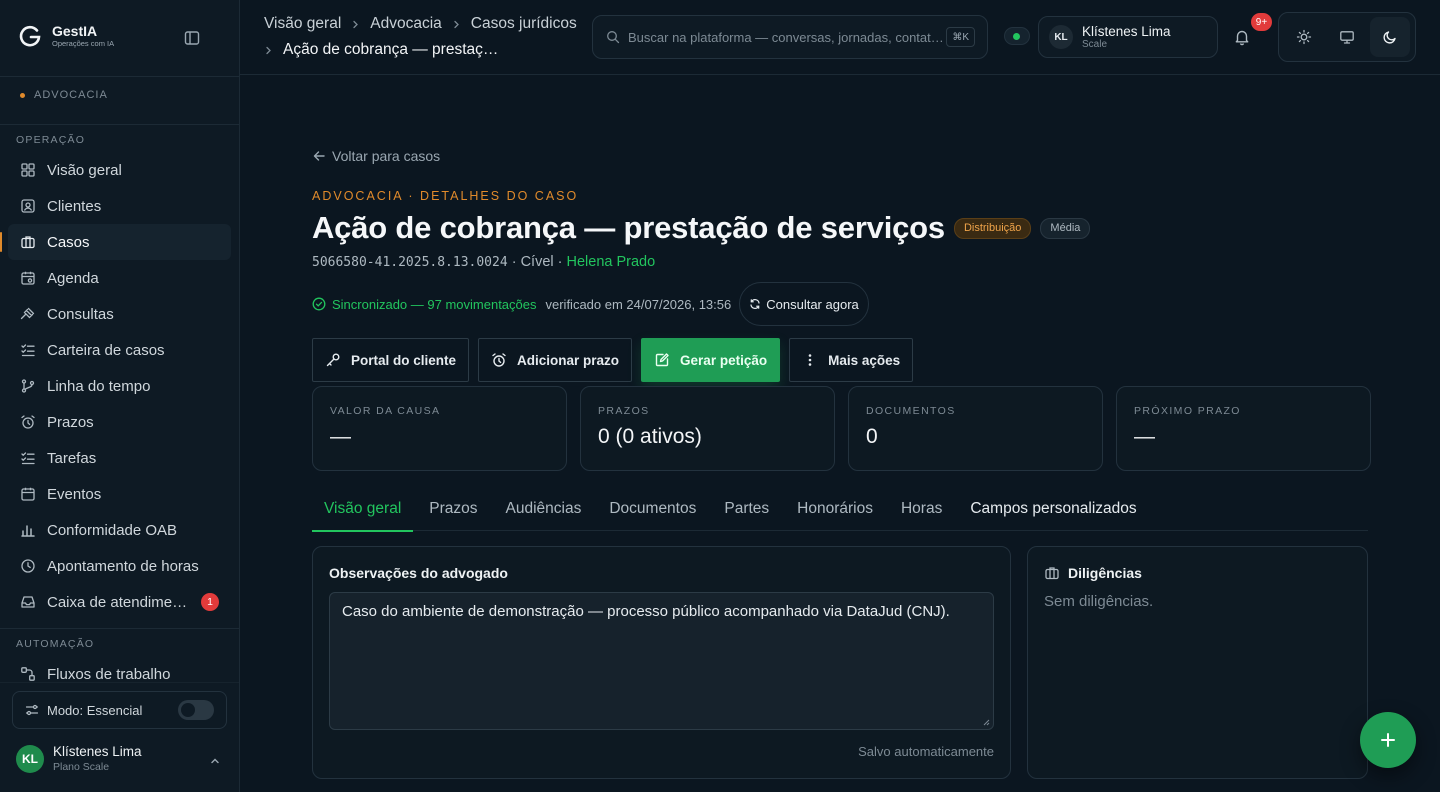 This screenshot has width=1440, height=792. I want to click on sidebar-user: KL Klístenes Lima Plano Scale, so click(79, 759).